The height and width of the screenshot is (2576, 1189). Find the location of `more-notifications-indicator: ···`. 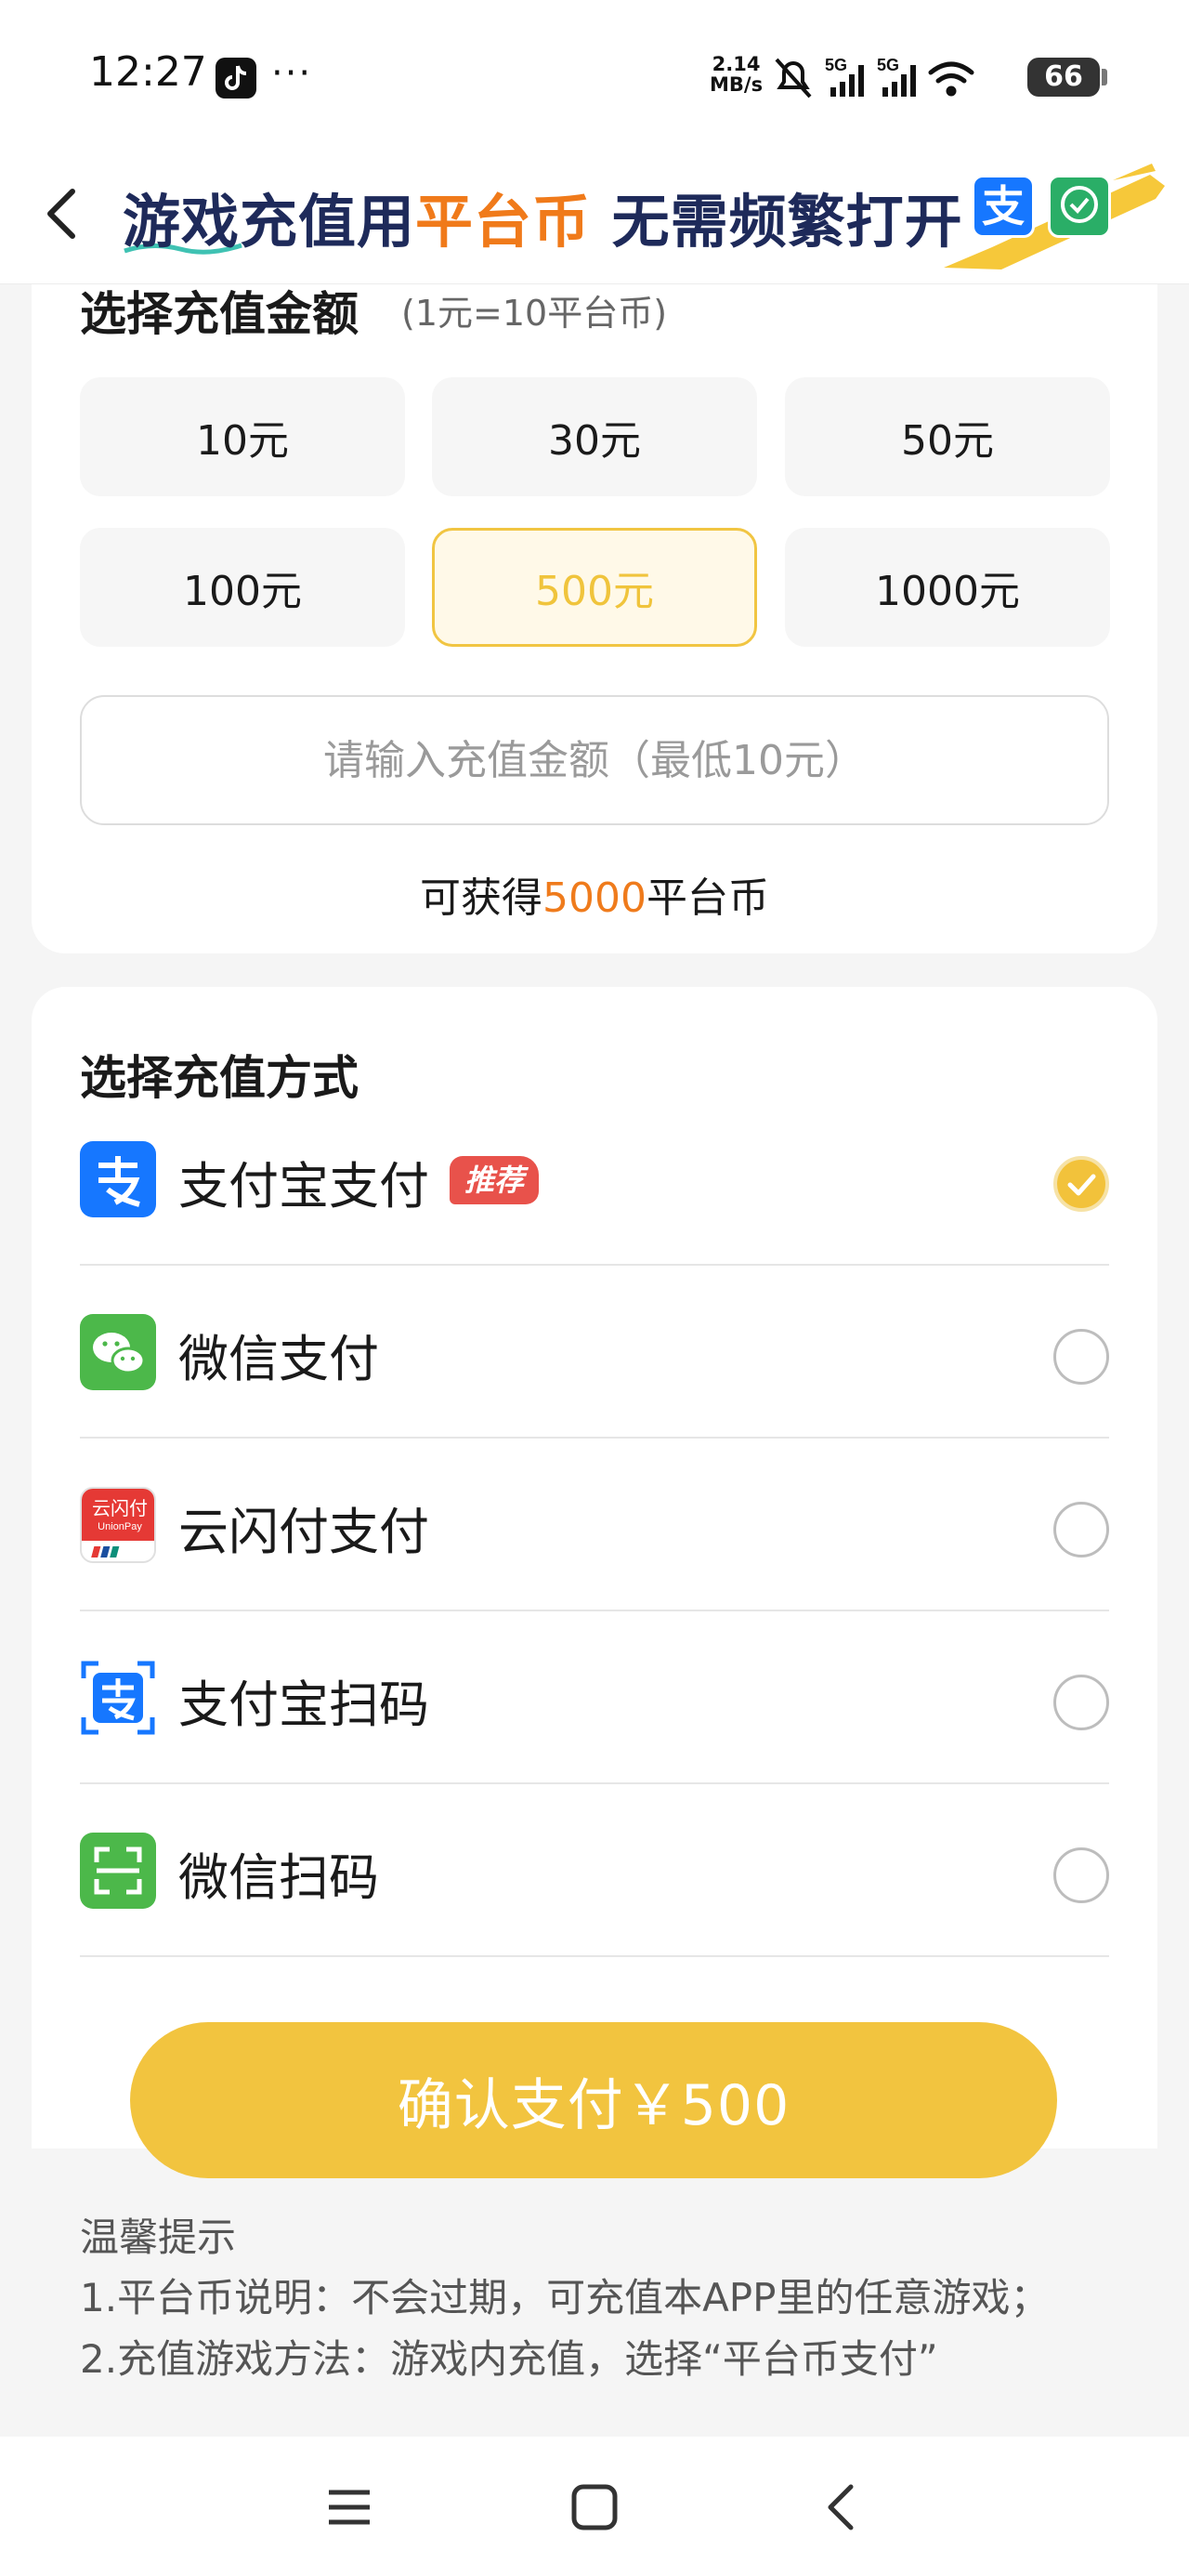

more-notifications-indicator: ··· is located at coordinates (292, 73).